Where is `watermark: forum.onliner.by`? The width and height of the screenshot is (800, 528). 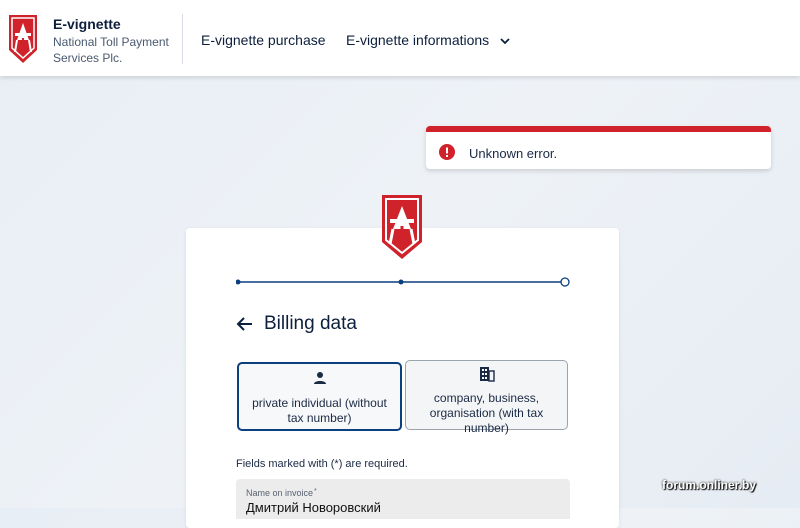 watermark: forum.onliner.by is located at coordinates (709, 485).